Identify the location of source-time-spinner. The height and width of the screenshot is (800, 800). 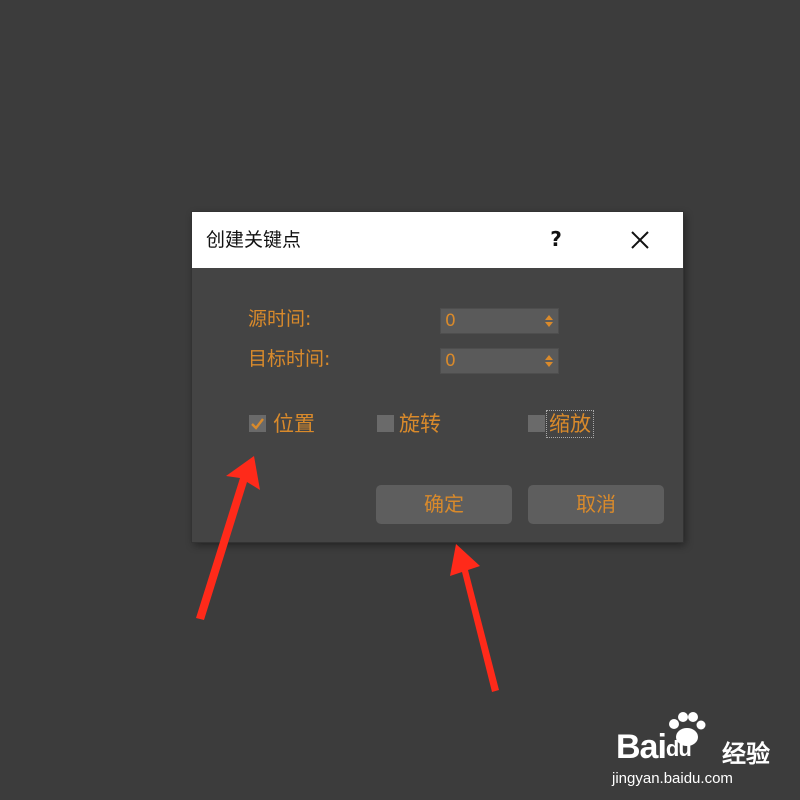
(499, 321).